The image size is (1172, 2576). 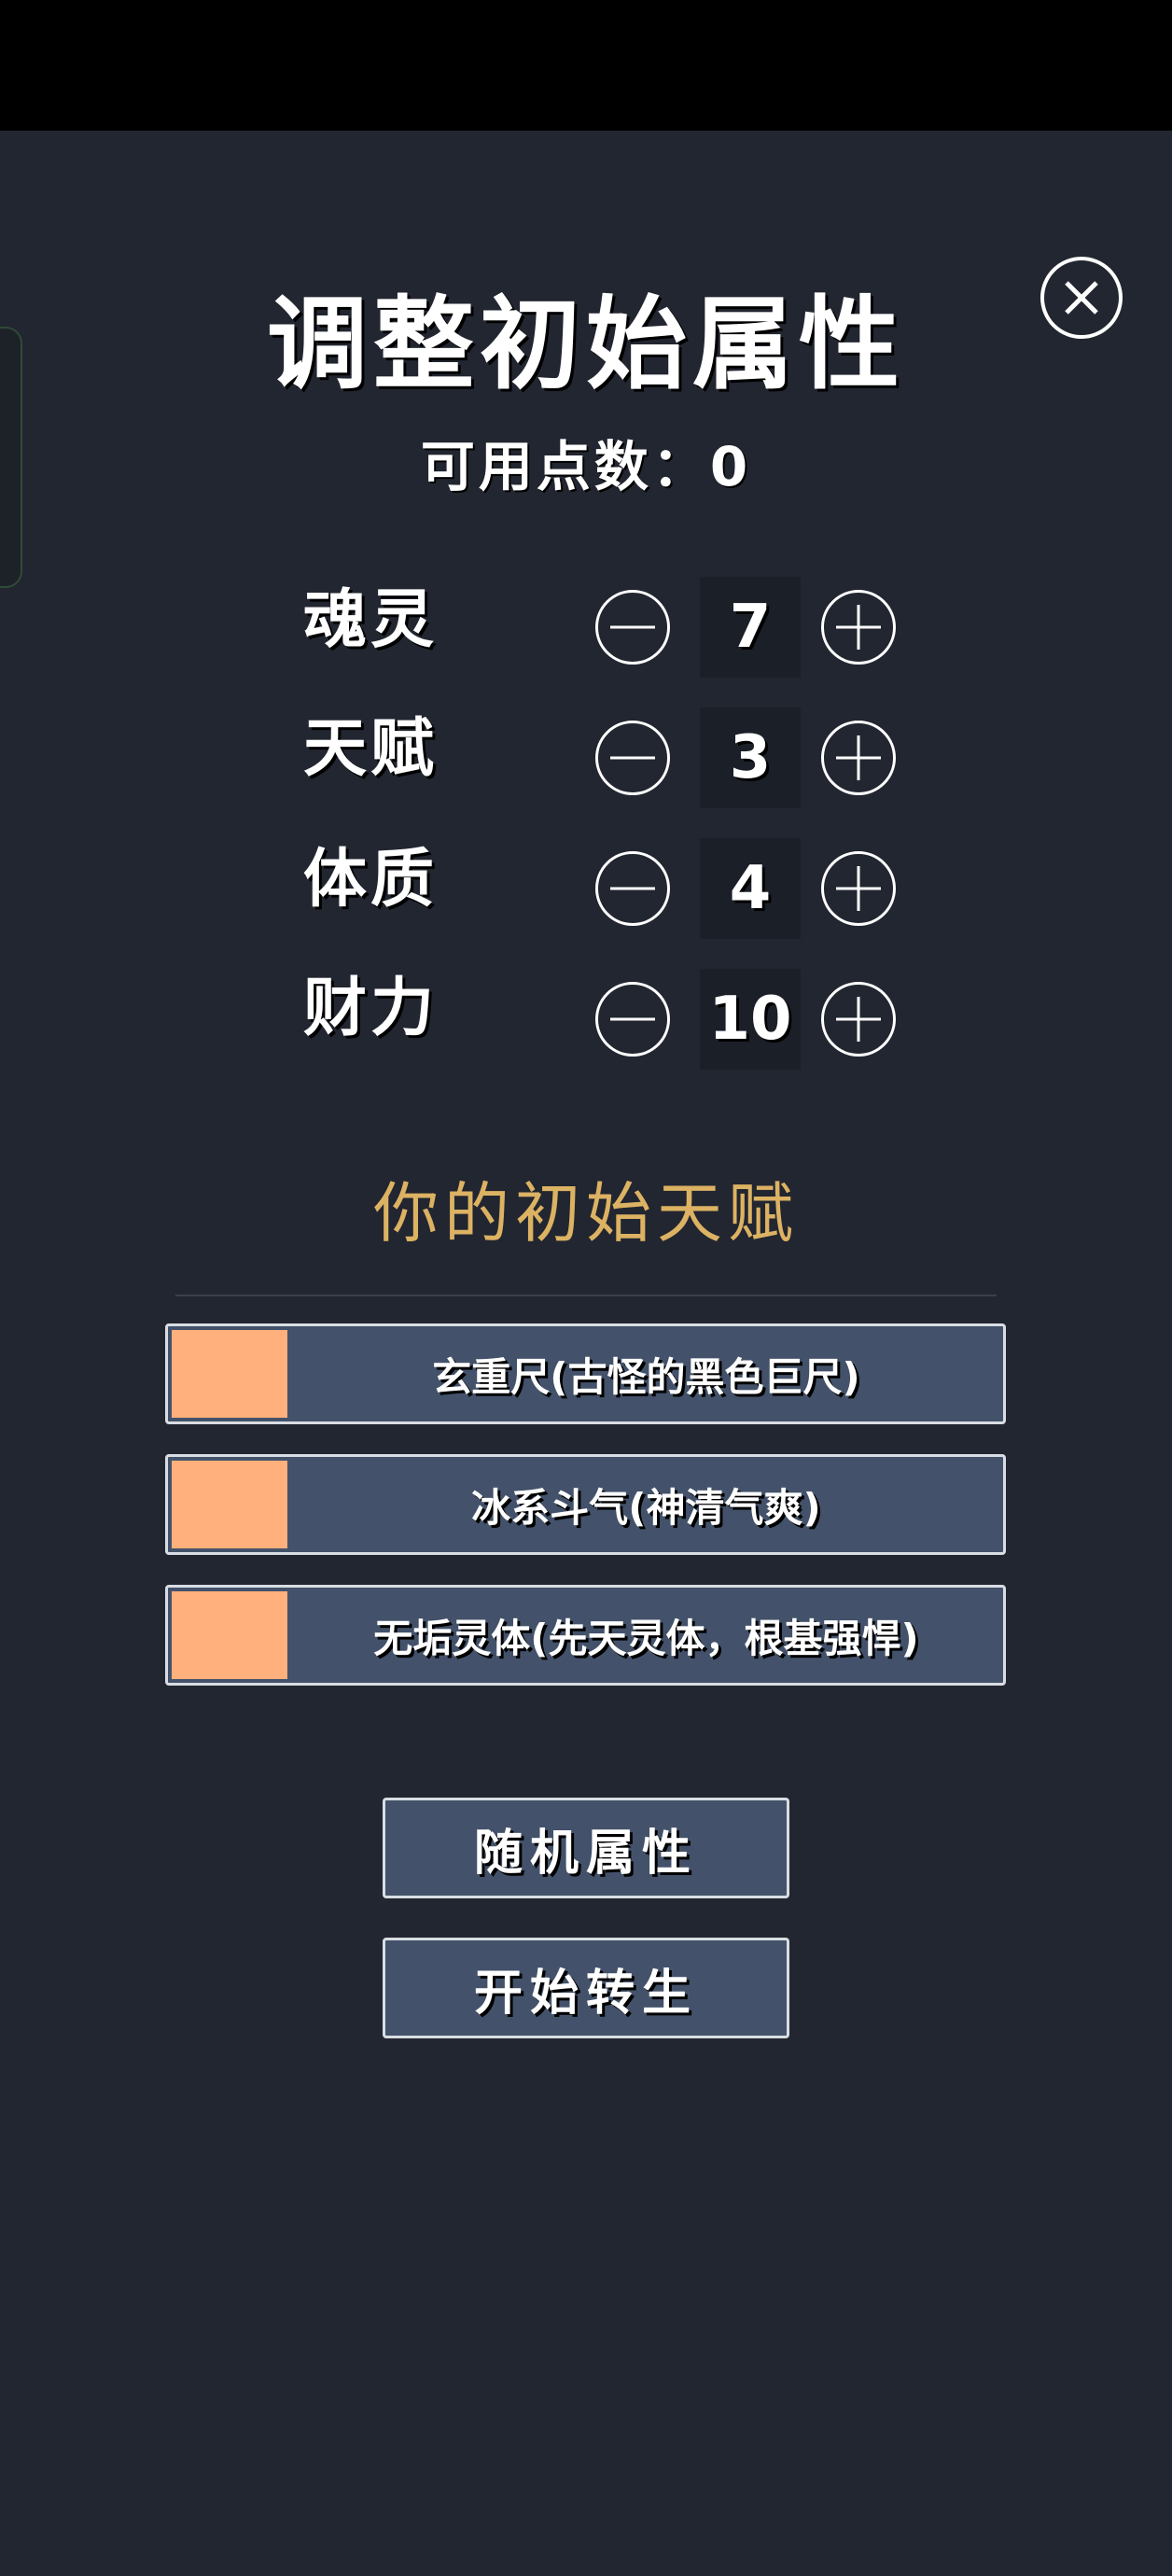 What do you see at coordinates (646, 1376) in the screenshot?
I see `talent-text: 玄重尺(古怪的黑色巨尺)` at bounding box center [646, 1376].